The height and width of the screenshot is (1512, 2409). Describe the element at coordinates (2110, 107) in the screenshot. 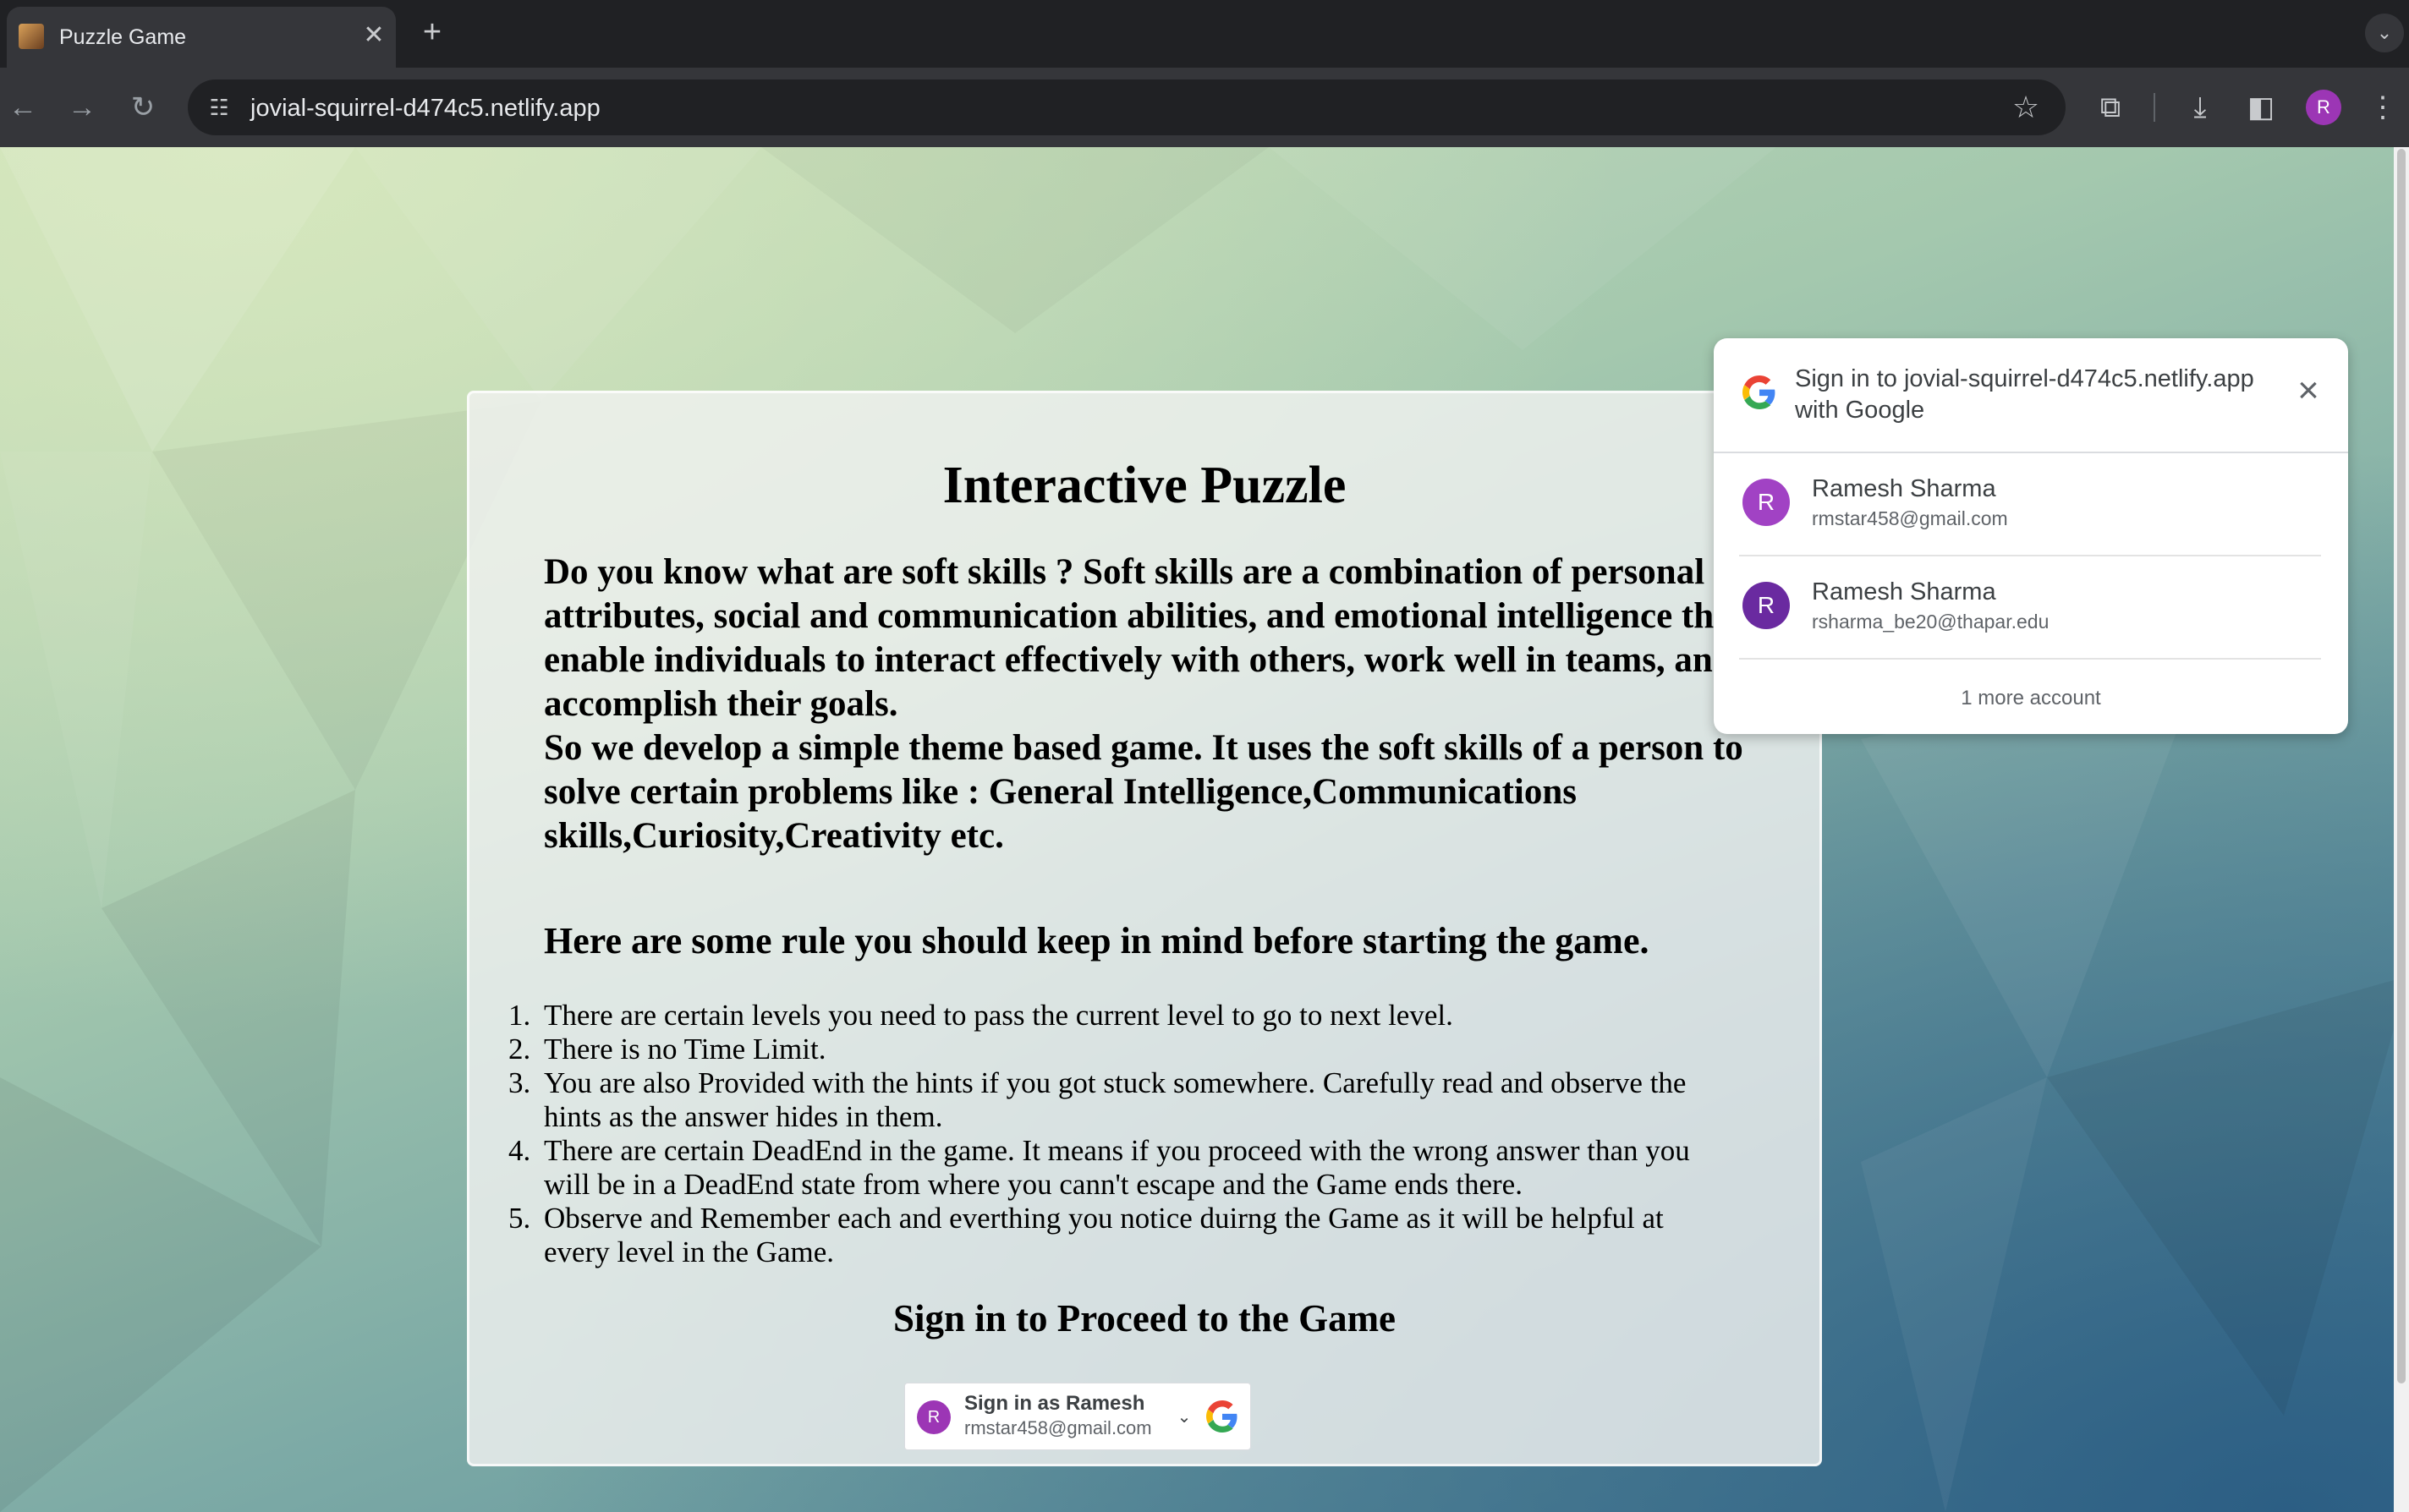

I see `extensions-icon: ⧉` at that location.